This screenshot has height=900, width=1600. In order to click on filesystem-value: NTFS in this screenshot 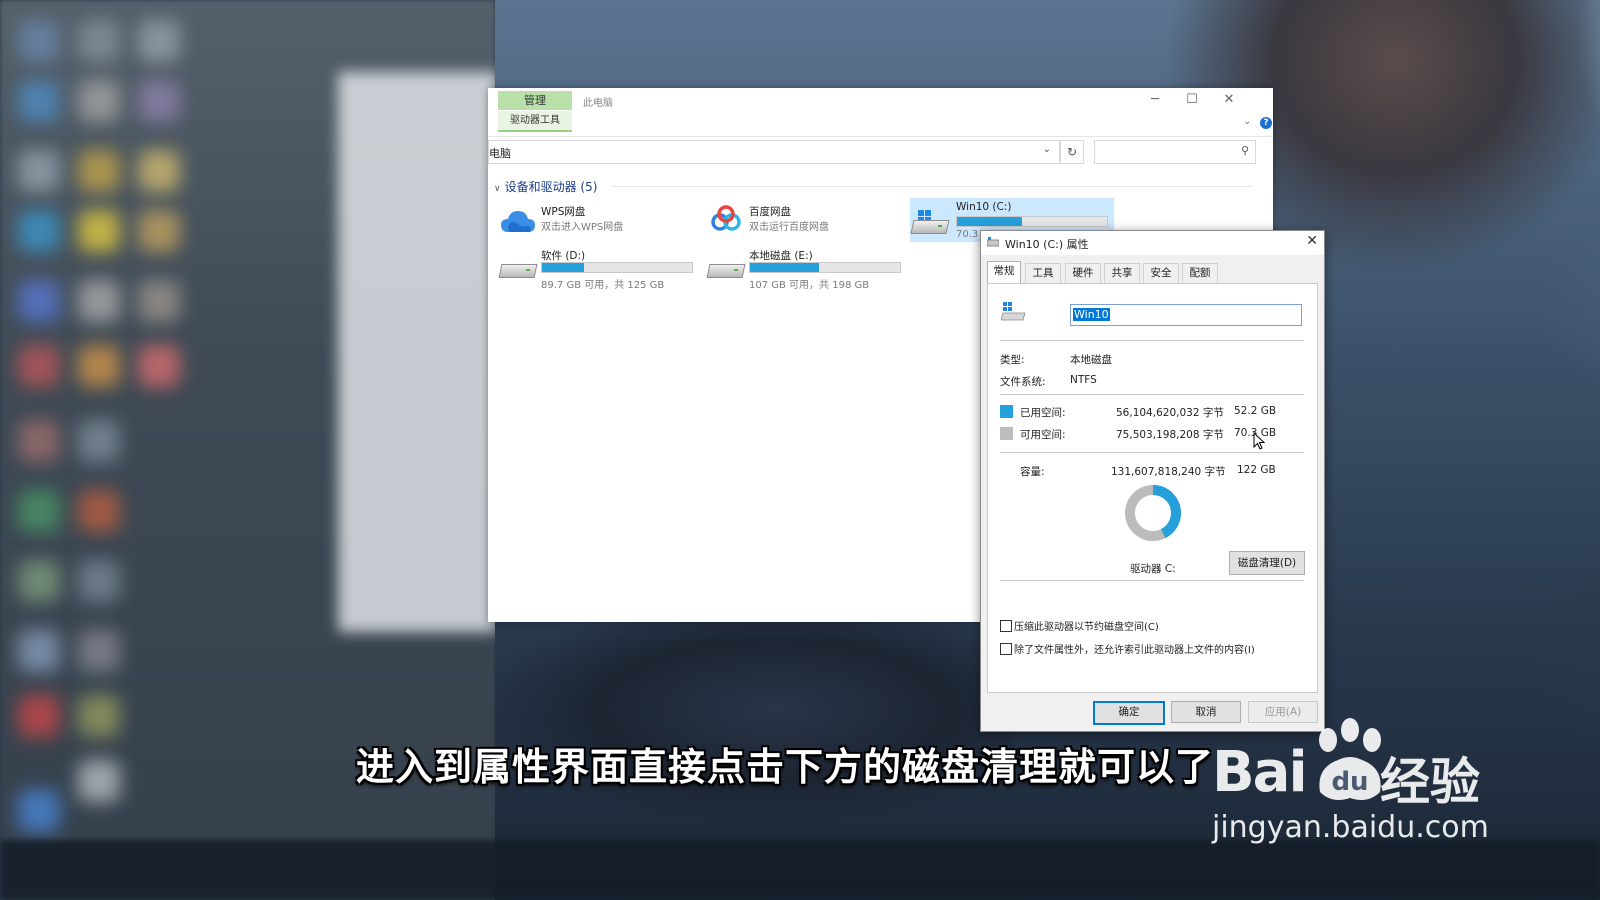, I will do `click(1083, 380)`.